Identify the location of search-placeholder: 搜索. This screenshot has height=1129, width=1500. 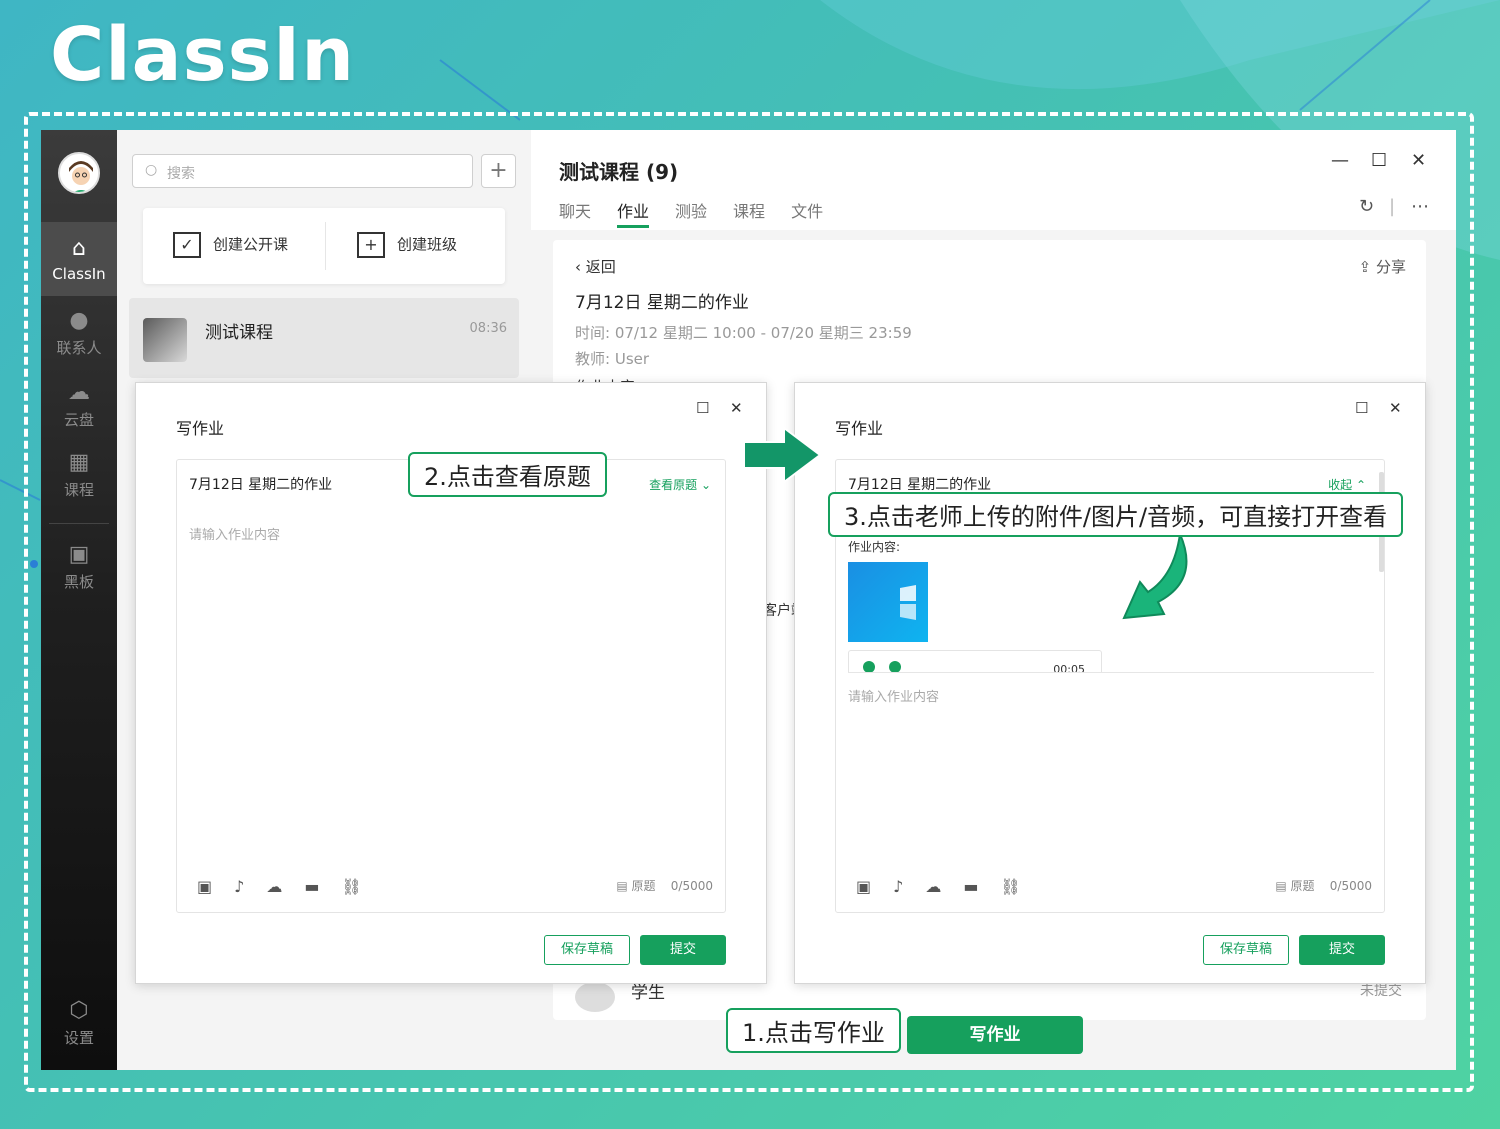
(181, 174).